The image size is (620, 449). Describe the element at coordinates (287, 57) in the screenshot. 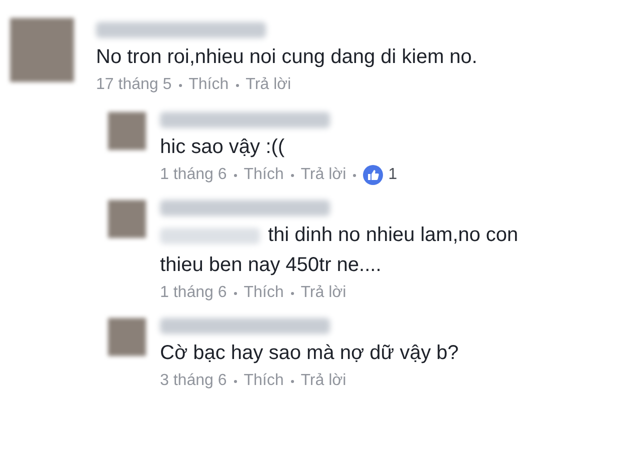

I see `comment-text: No tron roi,nhieu noi cung dang di kiem no.` at that location.